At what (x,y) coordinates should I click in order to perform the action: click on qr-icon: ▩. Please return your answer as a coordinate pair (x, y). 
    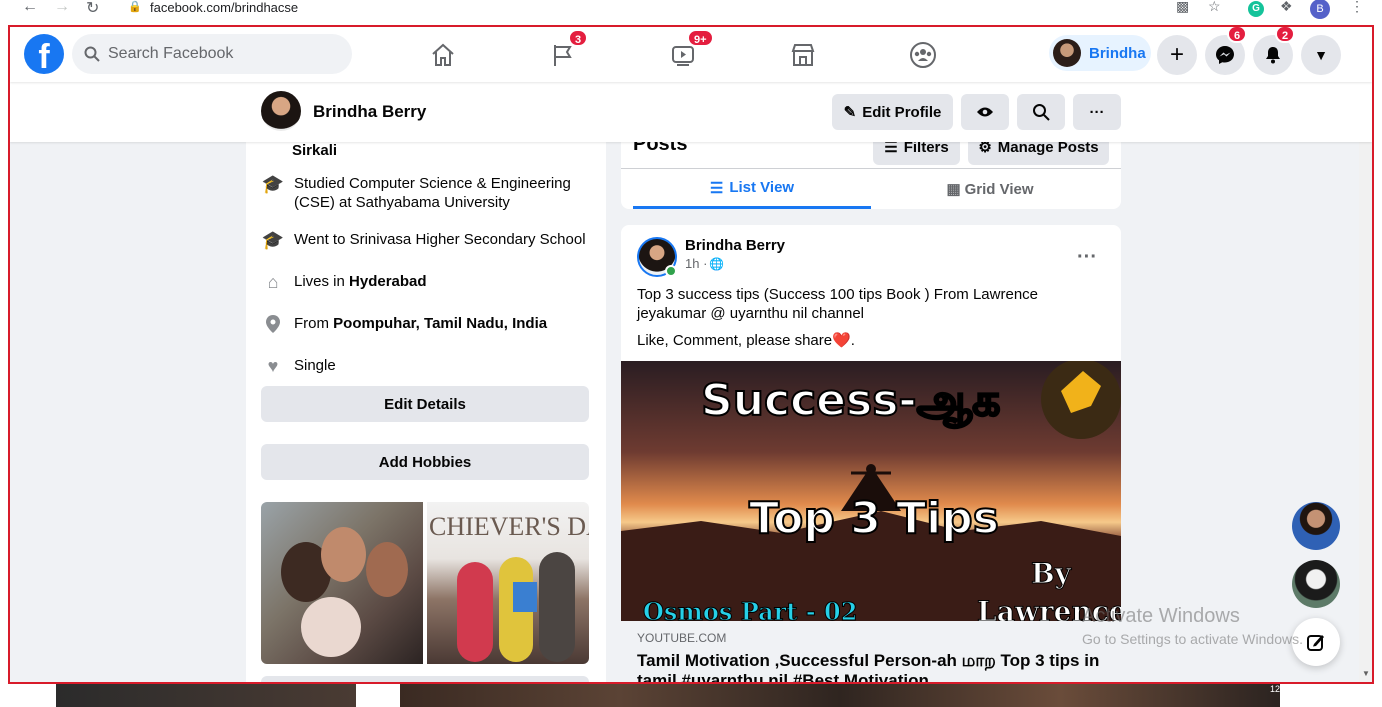
    Looking at the image, I should click on (1182, 7).